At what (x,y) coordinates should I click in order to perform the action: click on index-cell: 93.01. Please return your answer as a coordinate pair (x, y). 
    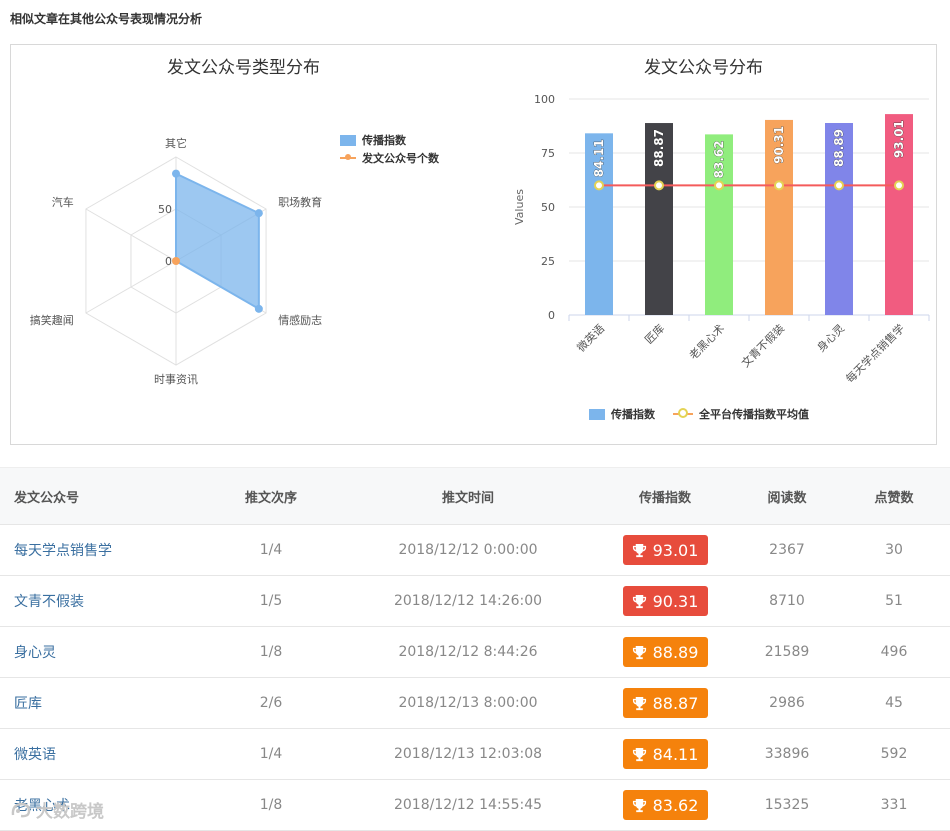
    Looking at the image, I should click on (665, 550).